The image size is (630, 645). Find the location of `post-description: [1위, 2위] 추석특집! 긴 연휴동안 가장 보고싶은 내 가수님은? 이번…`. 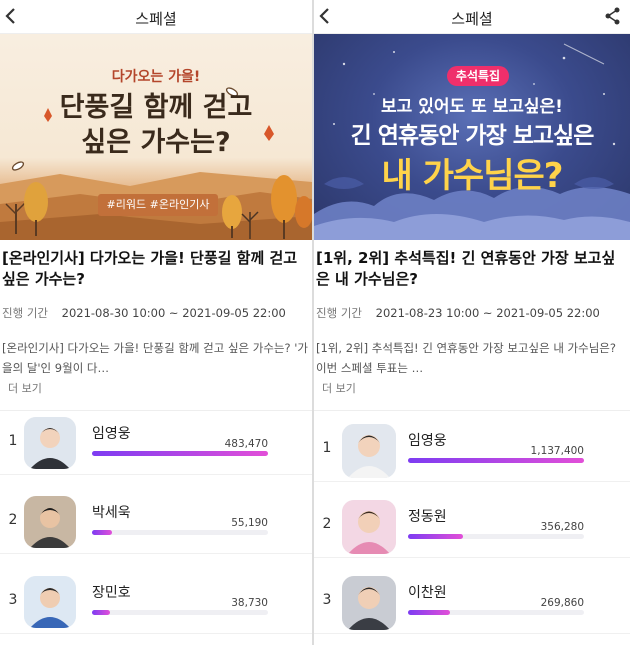

post-description: [1위, 2위] 추석특집! 긴 연휴동안 가장 보고싶은 내 가수님은? 이번… is located at coordinates (466, 358).